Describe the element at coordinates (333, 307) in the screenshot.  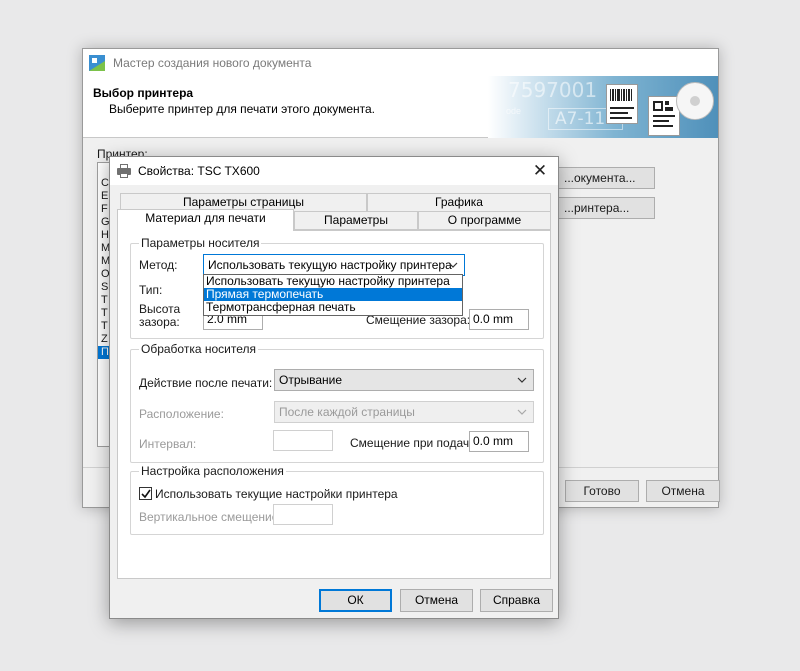
I see `method-option-thermal-transfer: Термотрансферная печать` at that location.